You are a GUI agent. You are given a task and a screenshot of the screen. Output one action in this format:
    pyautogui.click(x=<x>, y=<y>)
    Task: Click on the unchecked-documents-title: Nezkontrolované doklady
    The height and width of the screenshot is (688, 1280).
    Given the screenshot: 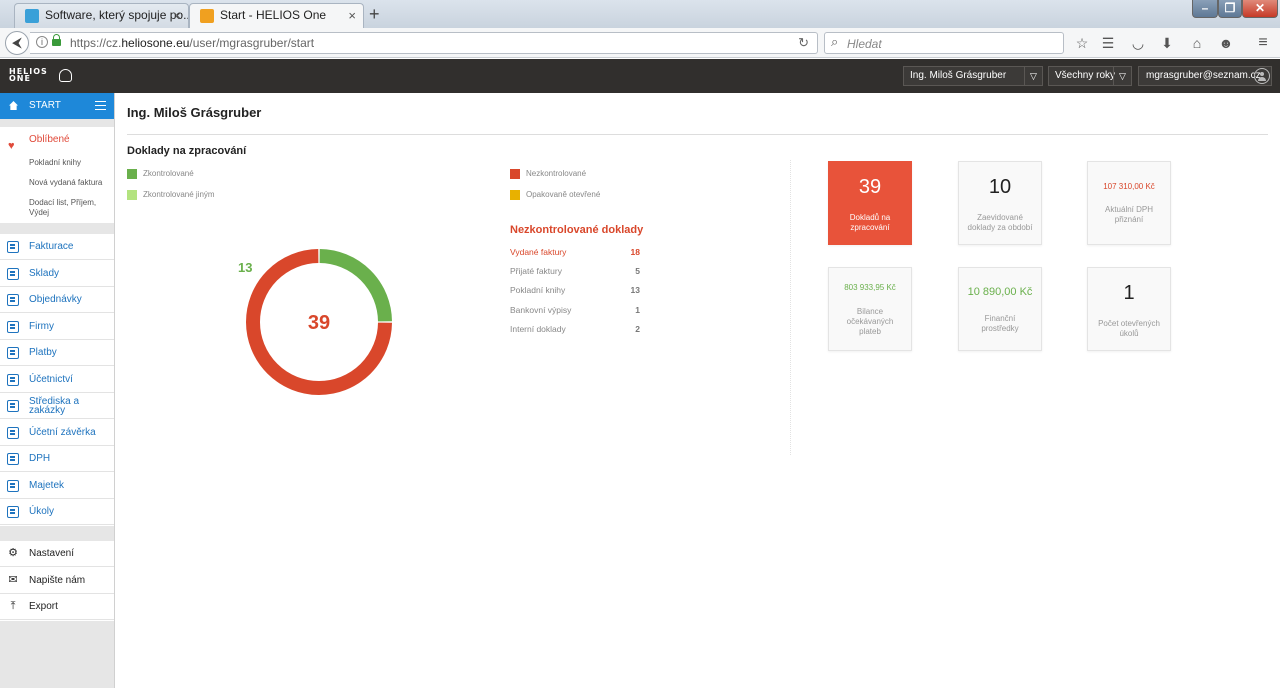 What is the action you would take?
    pyautogui.click(x=577, y=230)
    